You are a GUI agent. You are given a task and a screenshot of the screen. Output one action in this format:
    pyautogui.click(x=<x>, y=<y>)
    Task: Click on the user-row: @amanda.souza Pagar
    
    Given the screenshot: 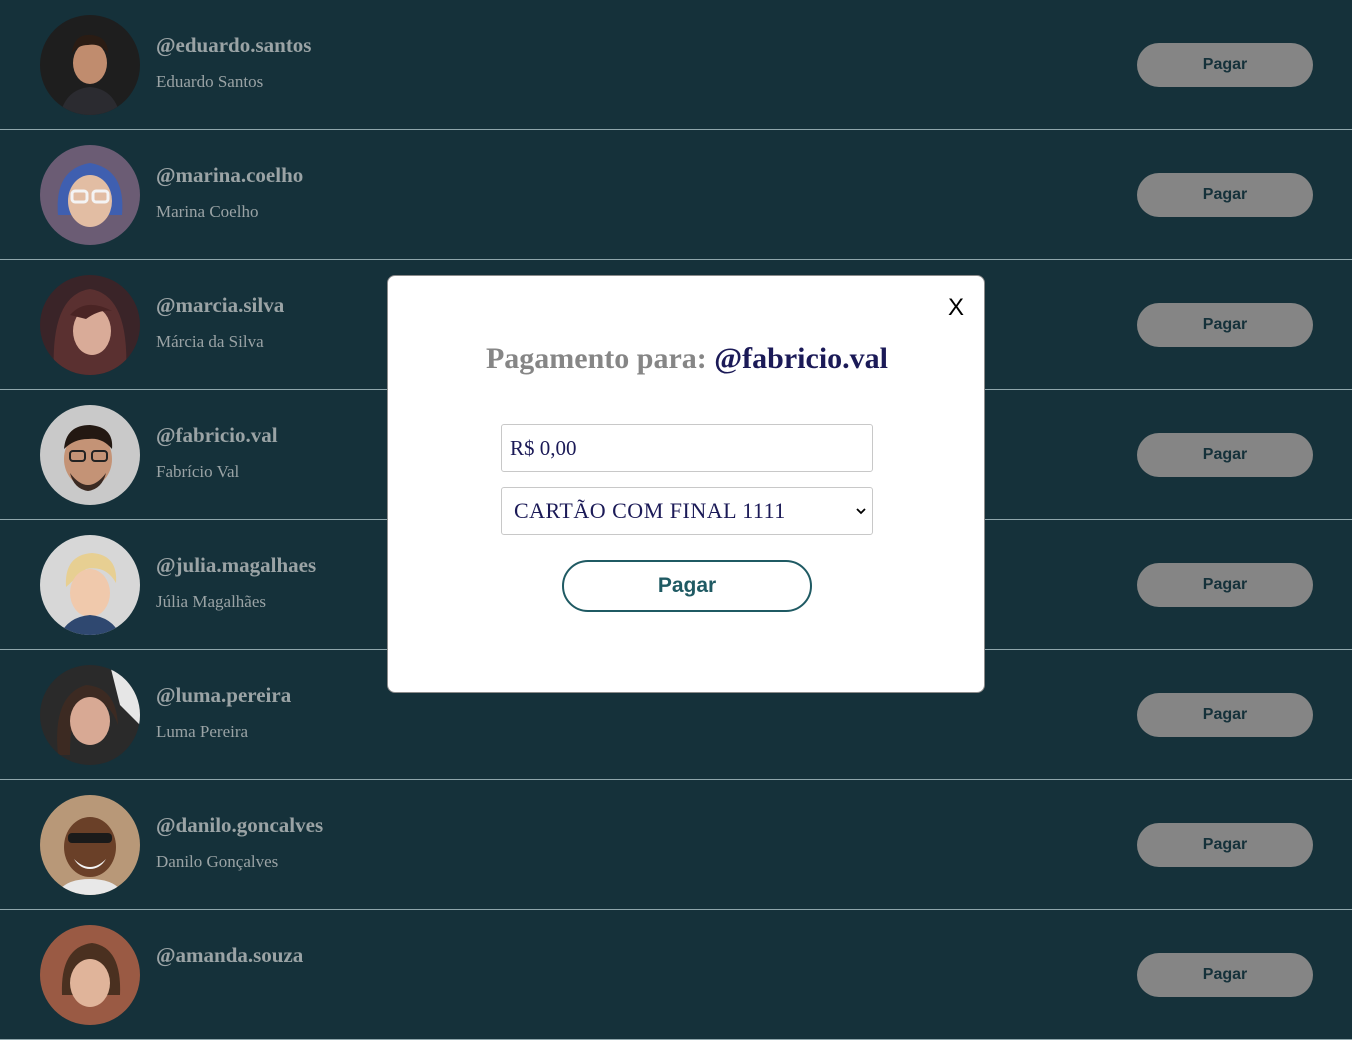 What is the action you would take?
    pyautogui.click(x=676, y=975)
    